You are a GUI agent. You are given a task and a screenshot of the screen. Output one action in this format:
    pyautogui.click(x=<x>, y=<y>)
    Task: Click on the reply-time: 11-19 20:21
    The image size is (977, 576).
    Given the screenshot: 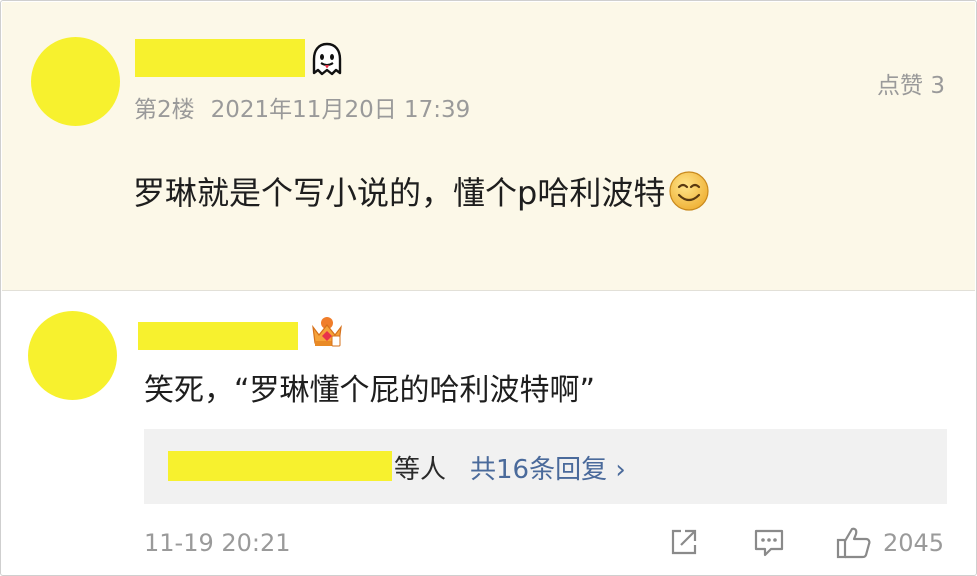 What is the action you would take?
    pyautogui.click(x=217, y=543)
    